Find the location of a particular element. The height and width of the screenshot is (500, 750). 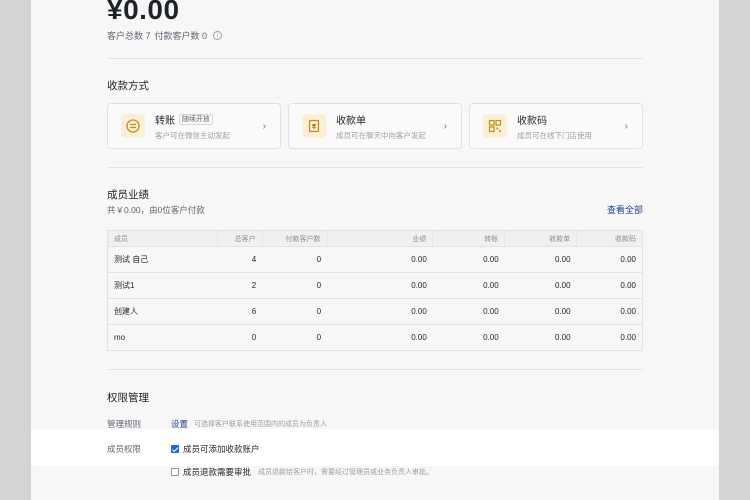

column-header: 业绩 is located at coordinates (380, 238).